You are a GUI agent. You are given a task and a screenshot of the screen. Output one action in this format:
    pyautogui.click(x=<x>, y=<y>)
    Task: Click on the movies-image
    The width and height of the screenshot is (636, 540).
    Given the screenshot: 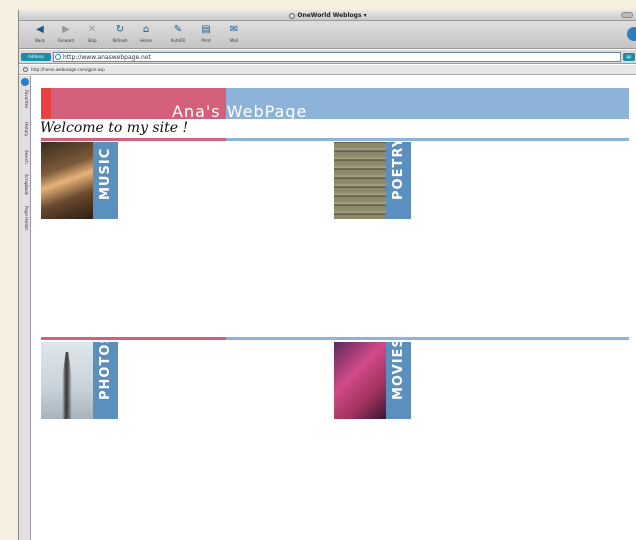 What is the action you would take?
    pyautogui.click(x=360, y=380)
    